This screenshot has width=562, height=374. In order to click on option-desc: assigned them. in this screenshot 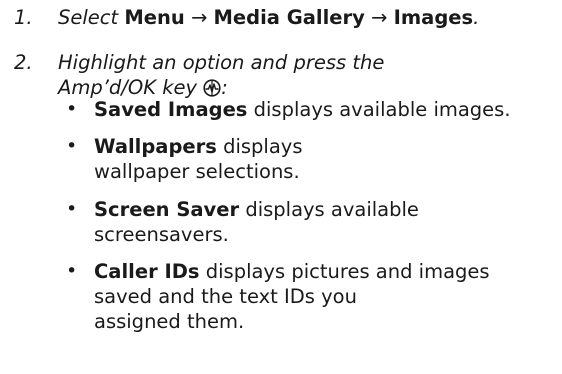, I will do `click(169, 321)`.